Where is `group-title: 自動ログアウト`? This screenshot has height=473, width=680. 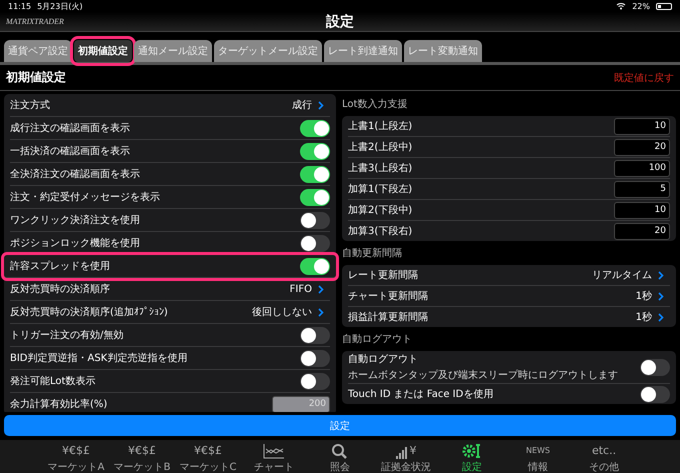
group-title: 自動ログアウト is located at coordinates (377, 340).